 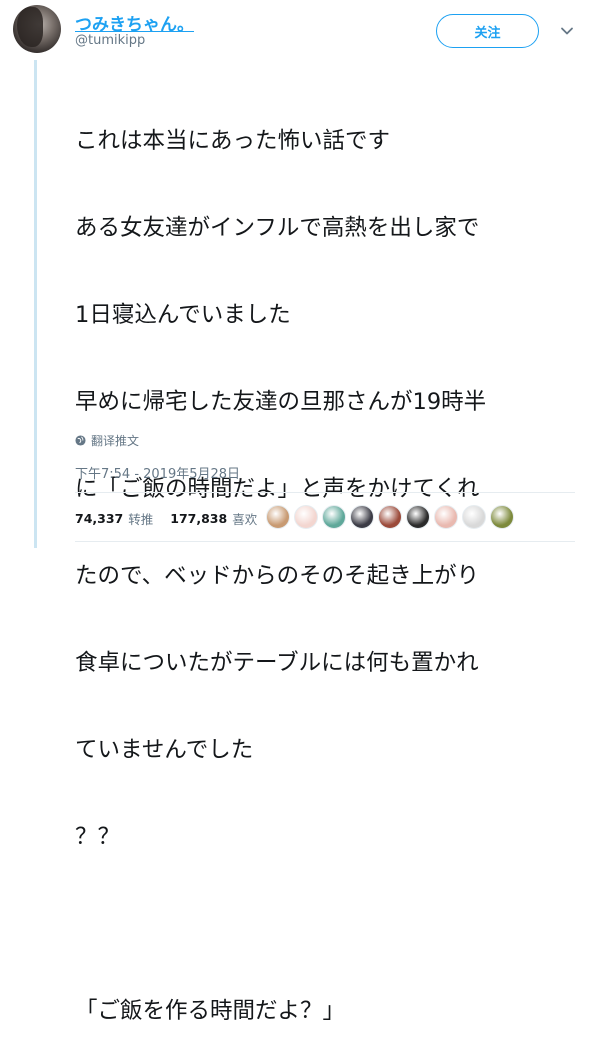 What do you see at coordinates (140, 518) in the screenshot?
I see `retweet-label: 转推` at bounding box center [140, 518].